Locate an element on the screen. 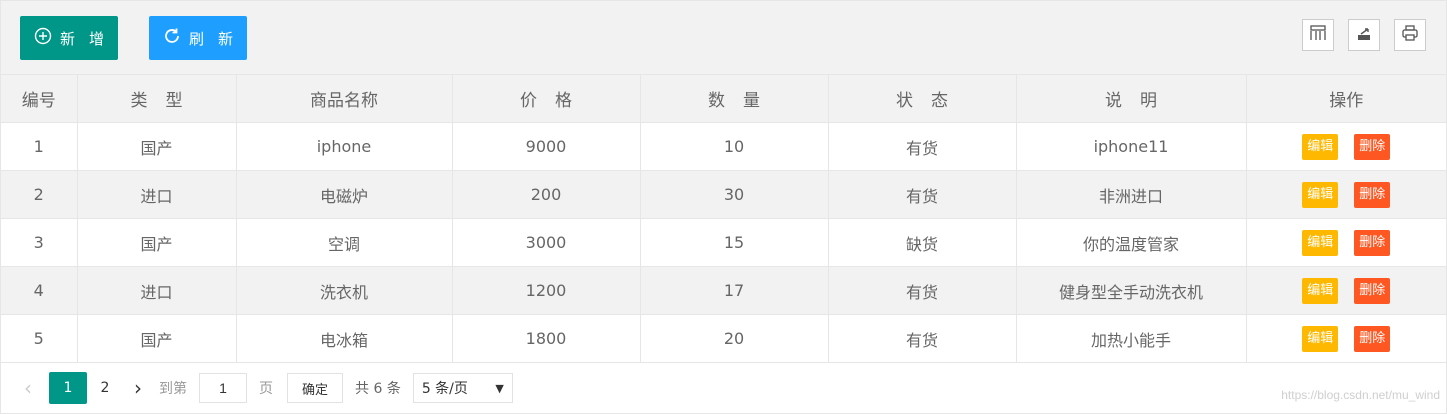  header-description: 说明 is located at coordinates (1131, 99).